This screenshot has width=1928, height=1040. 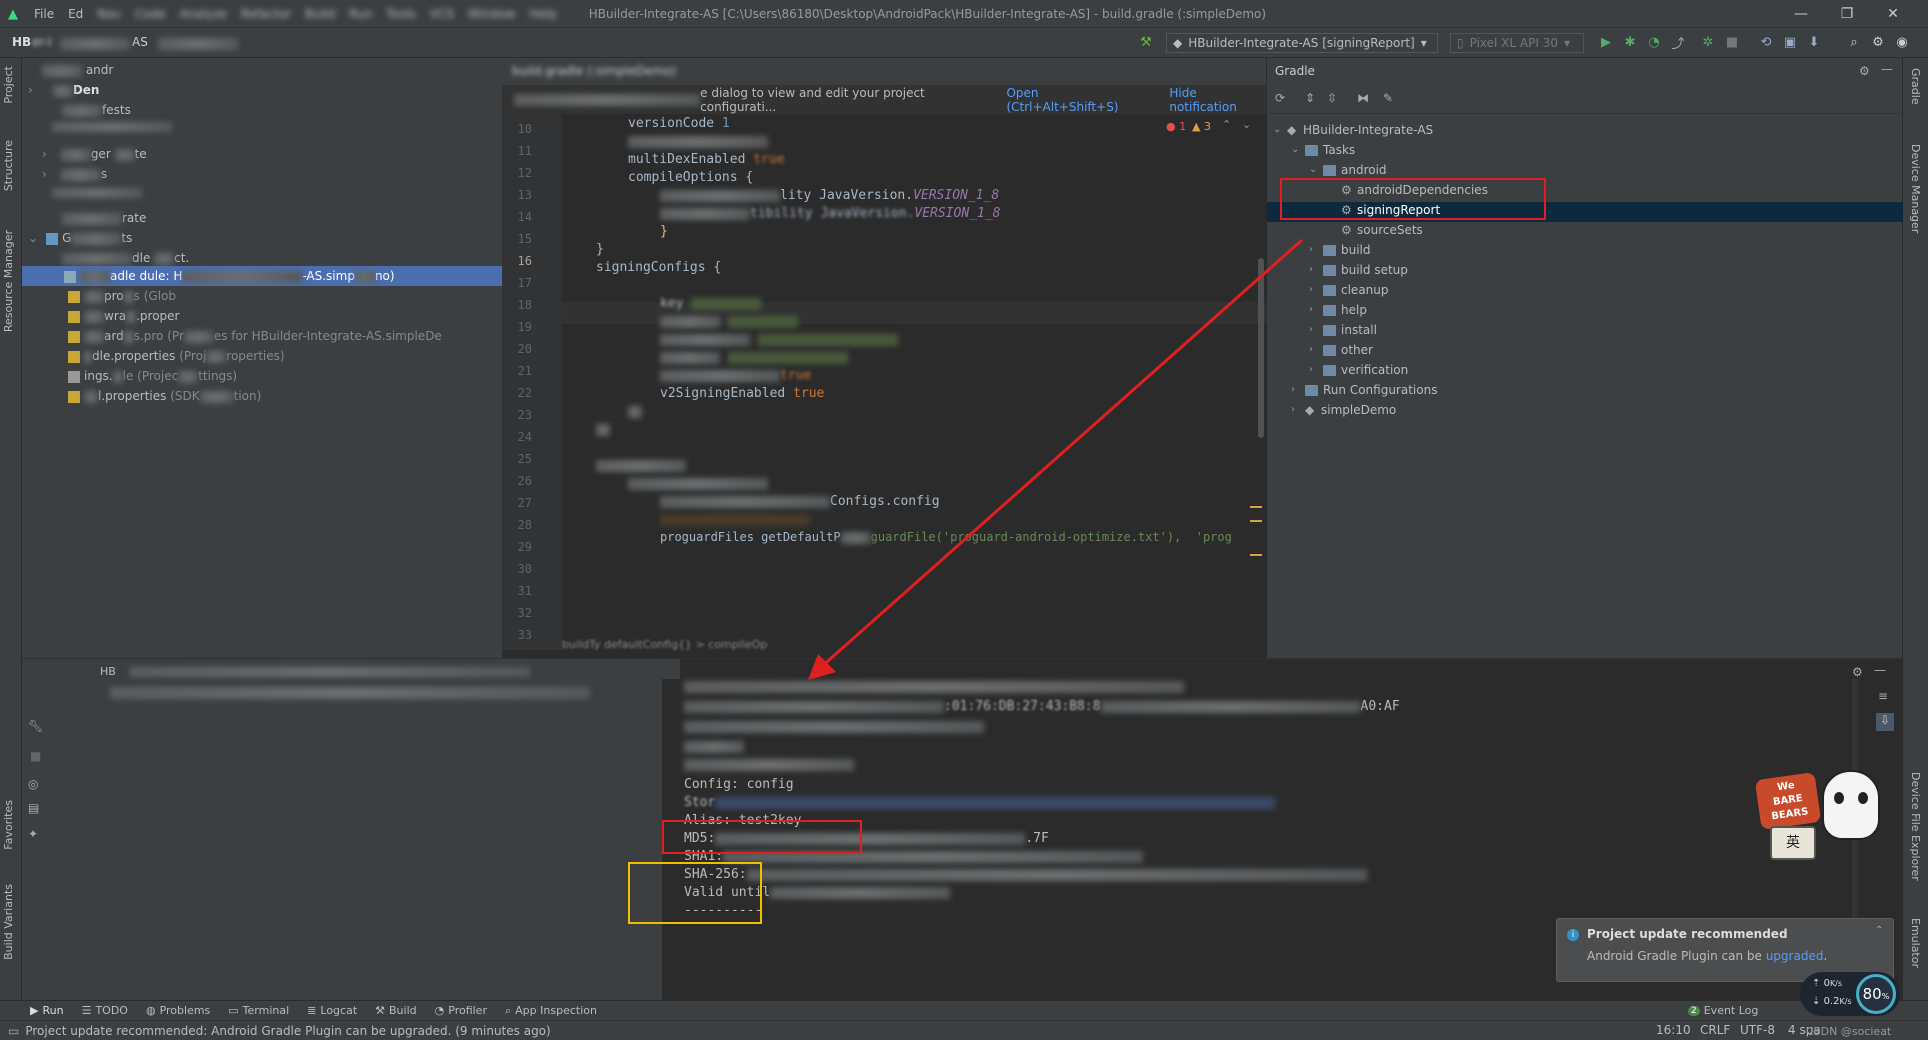 I want to click on breadcrumb-project: HB, so click(x=21, y=42).